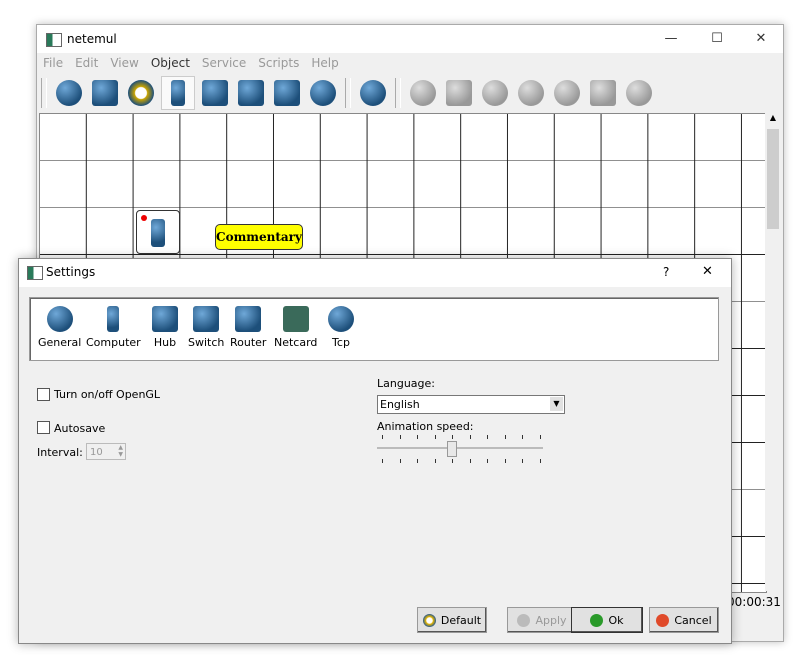 Image resolution: width=800 pixels, height=655 pixels. I want to click on switch-tool, so click(251, 93).